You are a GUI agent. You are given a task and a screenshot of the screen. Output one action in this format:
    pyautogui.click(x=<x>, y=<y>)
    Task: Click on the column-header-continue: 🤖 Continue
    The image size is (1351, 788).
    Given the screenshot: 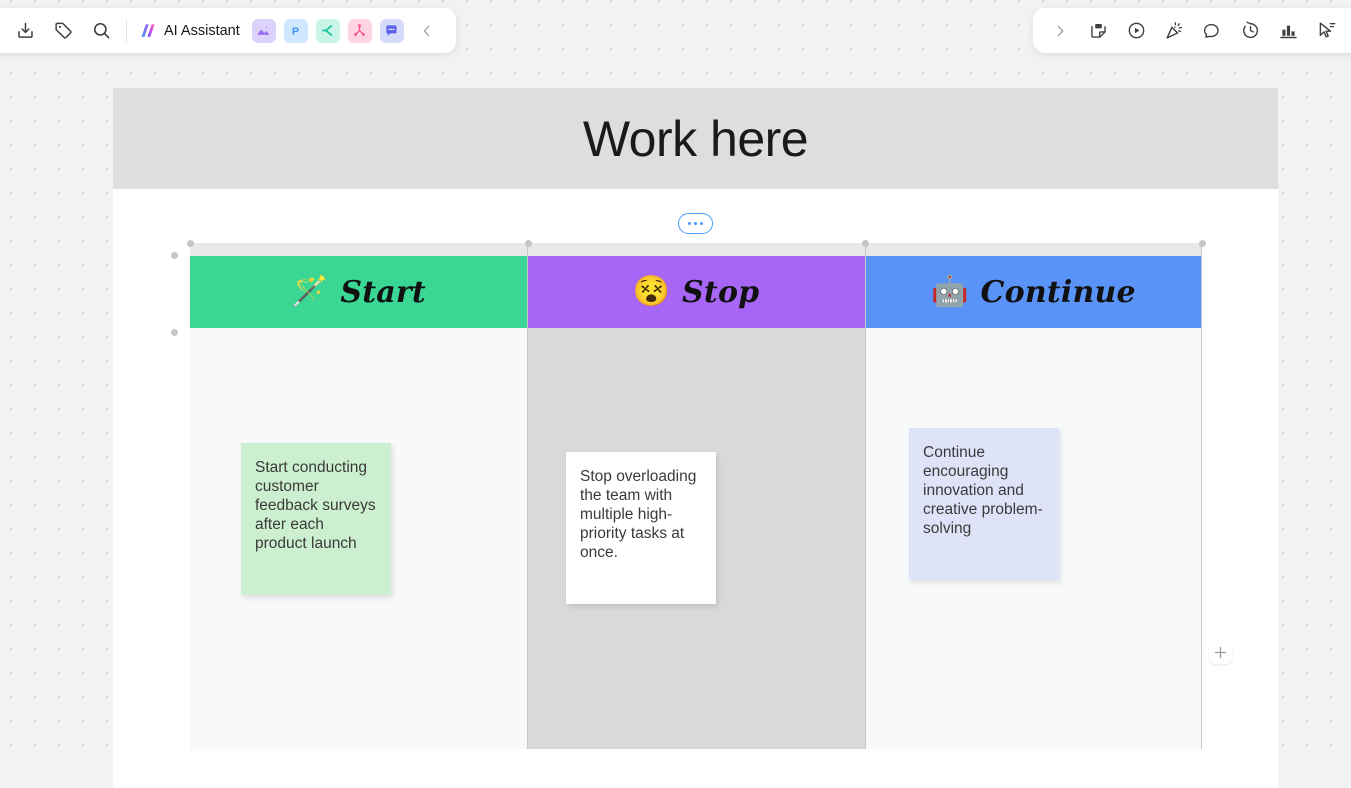 What is the action you would take?
    pyautogui.click(x=1033, y=292)
    